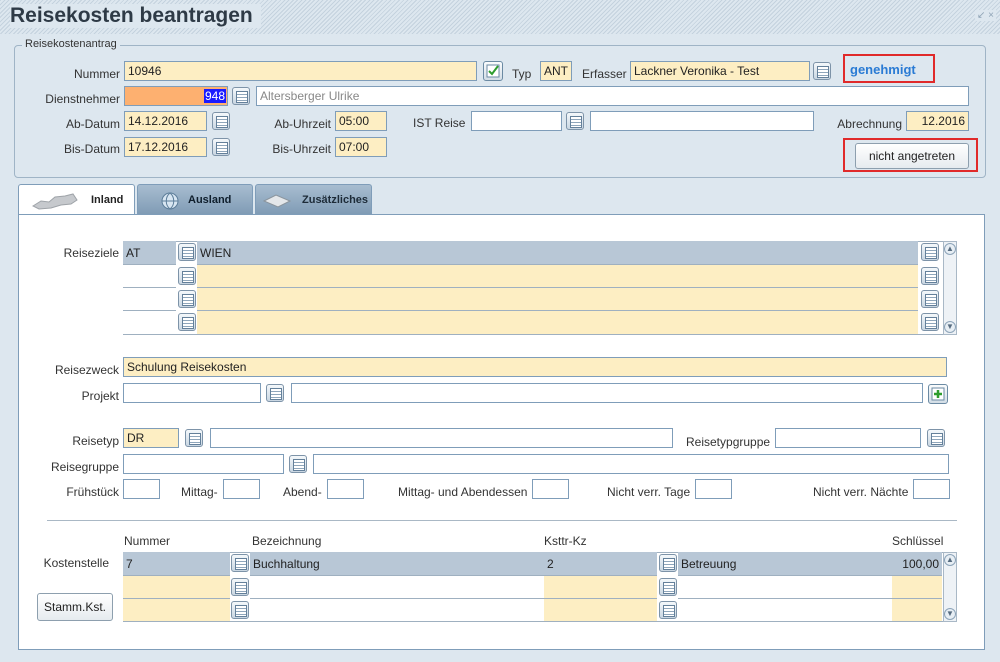 Image resolution: width=1000 pixels, height=662 pixels. What do you see at coordinates (557, 253) in the screenshot?
I see `reiseziel-ort-1: WIEN` at bounding box center [557, 253].